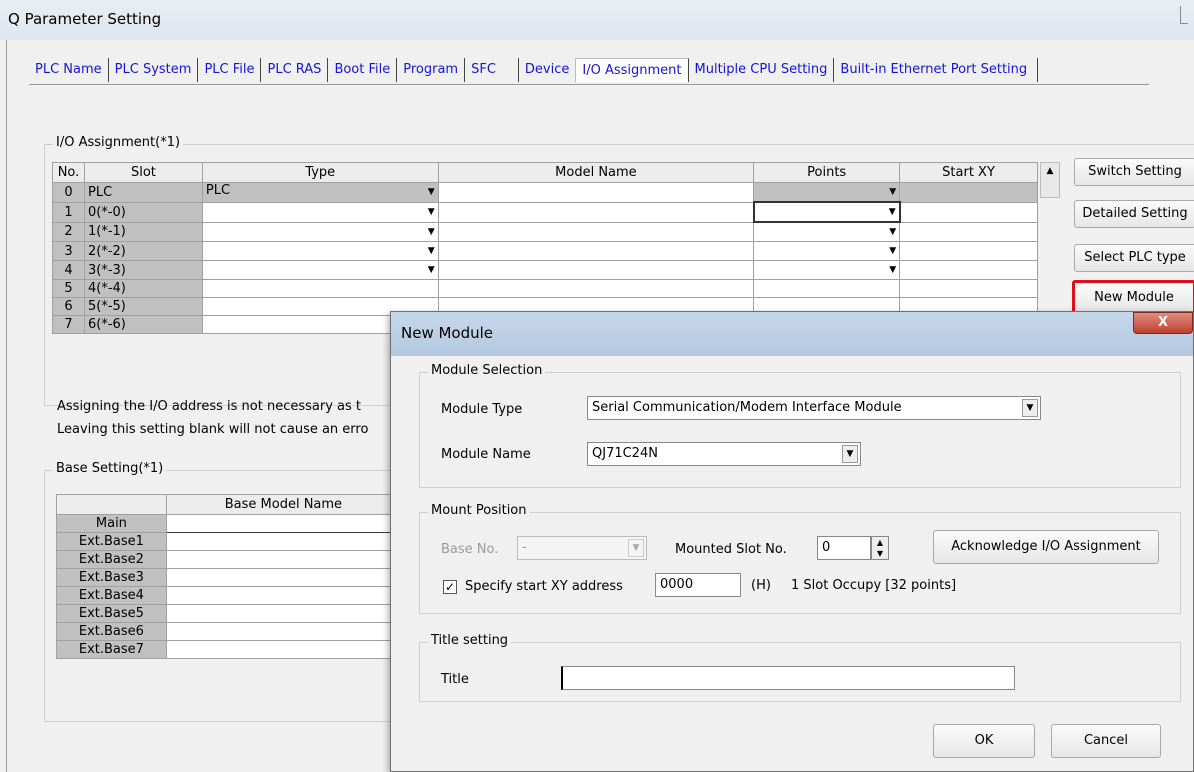 The image size is (1194, 772). What do you see at coordinates (788, 678) in the screenshot?
I see `title-input` at bounding box center [788, 678].